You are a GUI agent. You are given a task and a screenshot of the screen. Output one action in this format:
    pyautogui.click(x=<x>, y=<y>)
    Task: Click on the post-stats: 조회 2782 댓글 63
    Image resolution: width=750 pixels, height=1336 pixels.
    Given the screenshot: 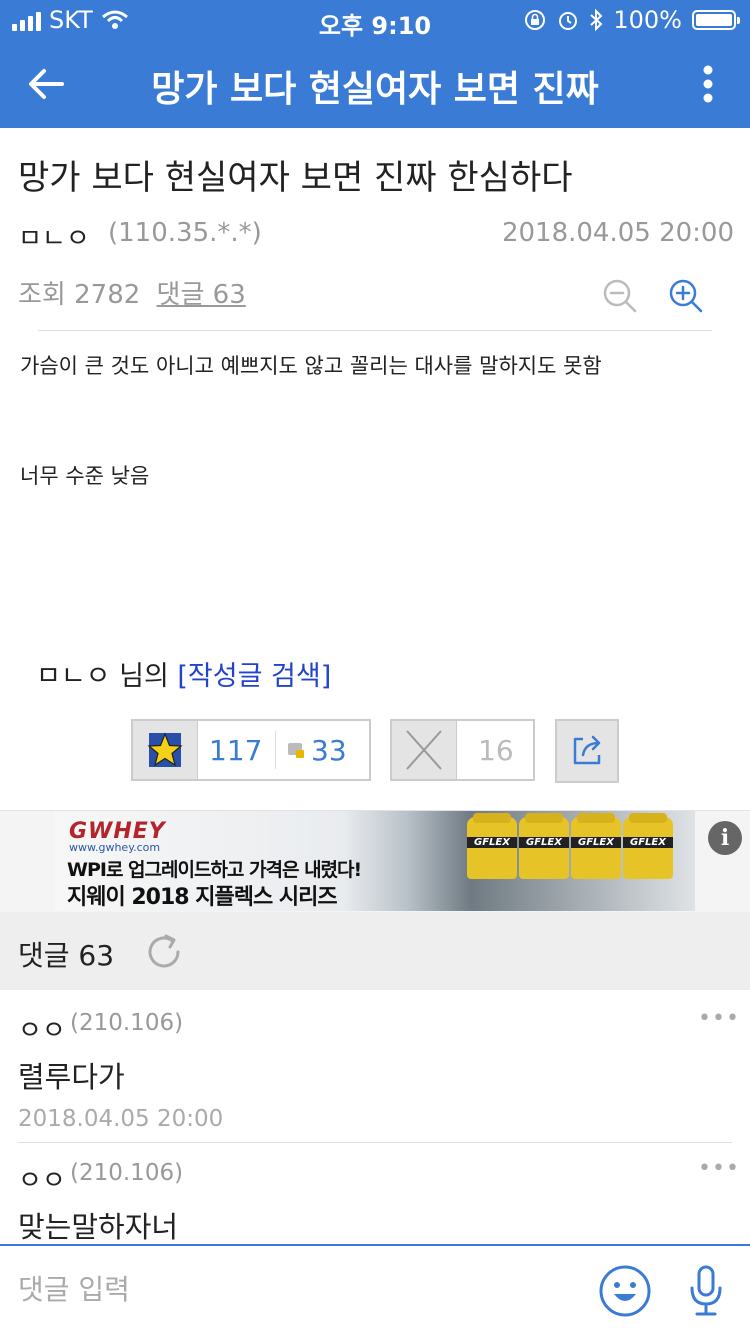 What is the action you would take?
    pyautogui.click(x=132, y=292)
    